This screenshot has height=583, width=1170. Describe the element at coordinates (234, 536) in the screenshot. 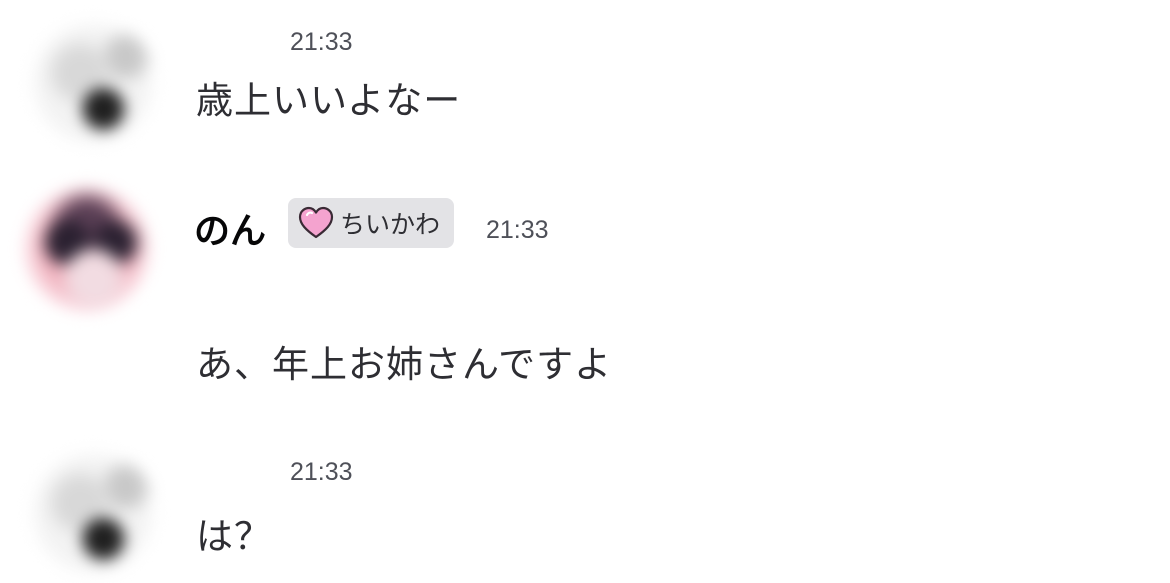

I see `message-text: は？` at that location.